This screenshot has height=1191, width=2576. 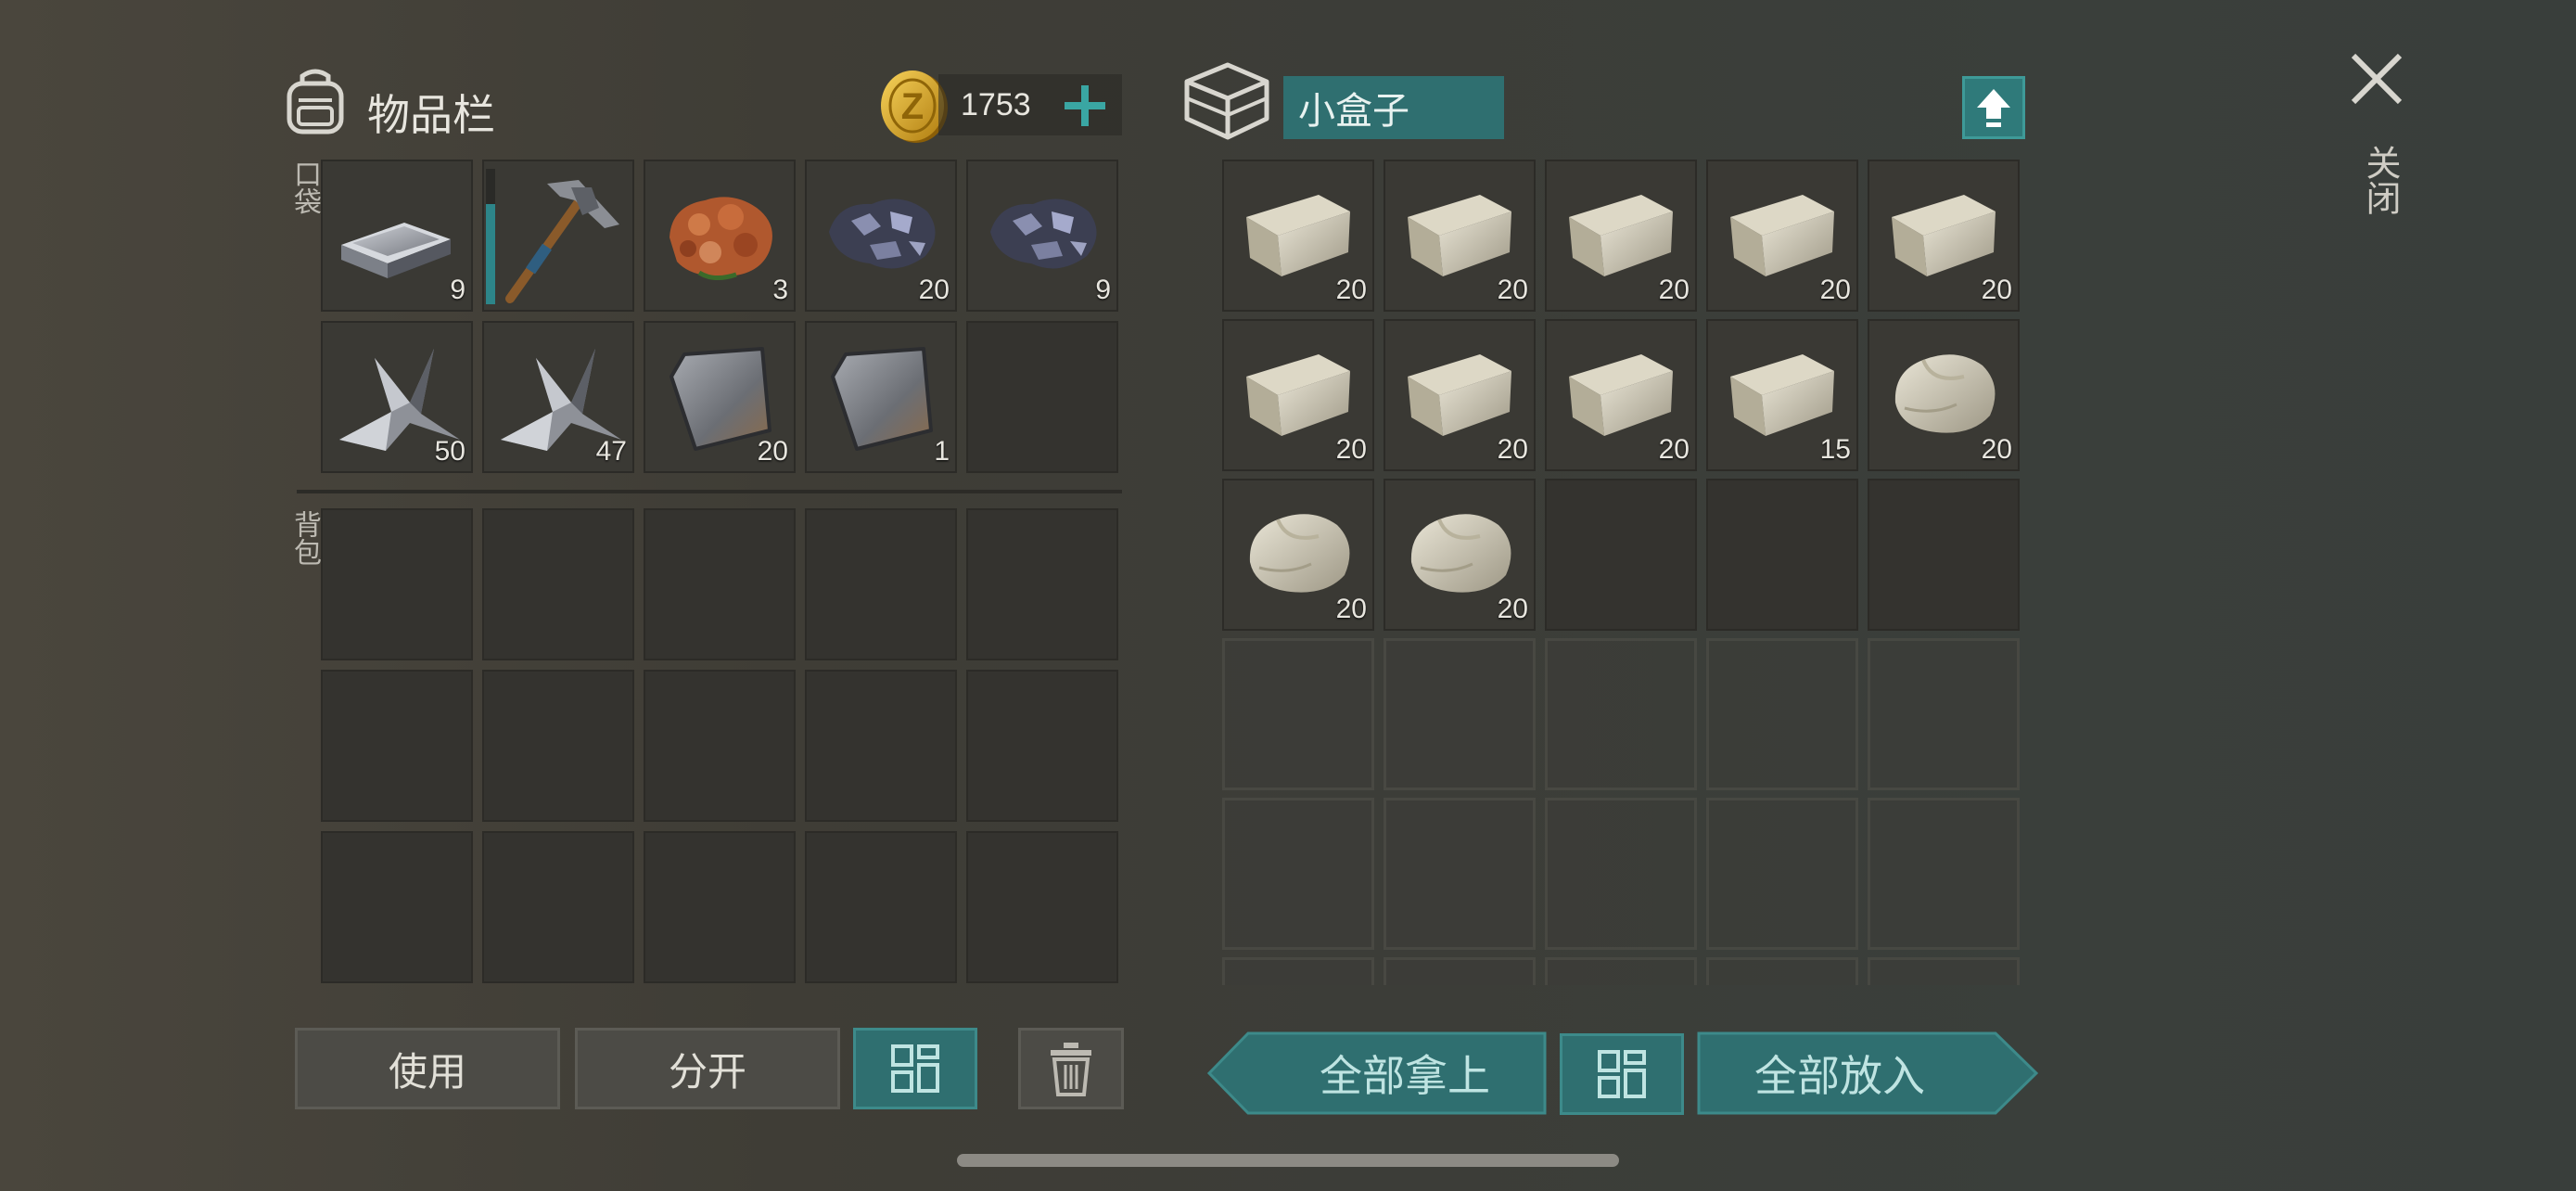 What do you see at coordinates (1782, 395) in the screenshot?
I see `container-slot-stone-block: 15` at bounding box center [1782, 395].